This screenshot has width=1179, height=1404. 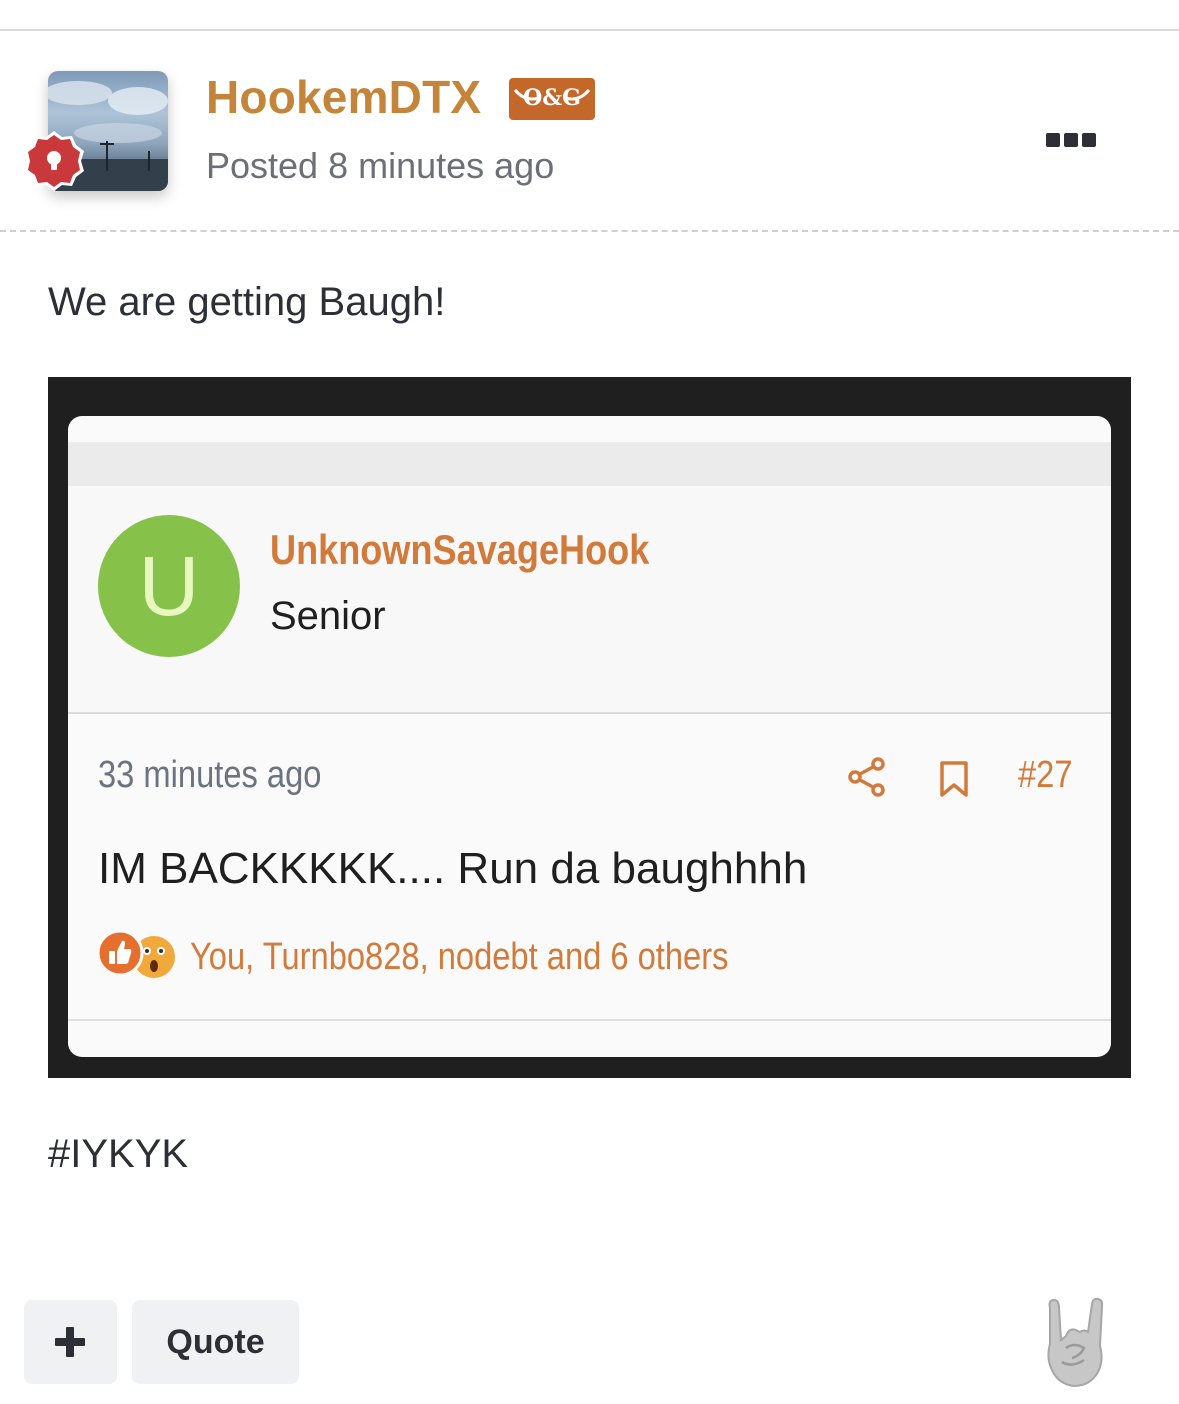 I want to click on embedded-reactions-text: You, Turnbo828, nodebt and 6 others, so click(x=459, y=957).